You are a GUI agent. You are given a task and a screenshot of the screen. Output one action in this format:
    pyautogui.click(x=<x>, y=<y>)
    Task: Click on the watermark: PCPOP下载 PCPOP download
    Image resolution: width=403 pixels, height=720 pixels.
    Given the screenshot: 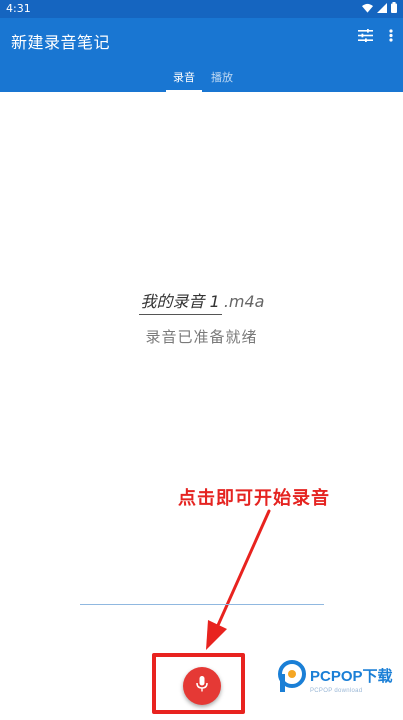 What is the action you would take?
    pyautogui.click(x=340, y=685)
    